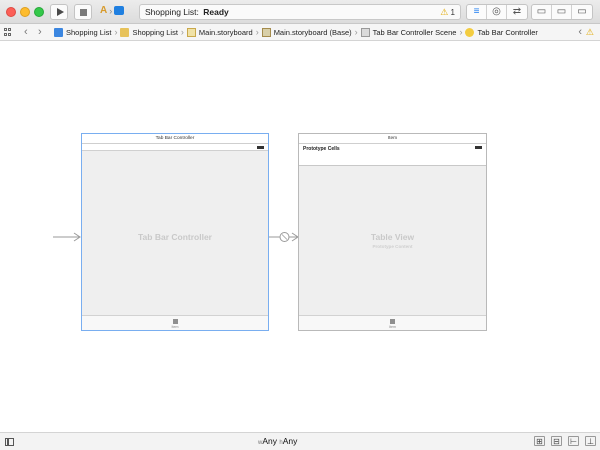  I want to click on width-size-class: Any, so click(269, 441).